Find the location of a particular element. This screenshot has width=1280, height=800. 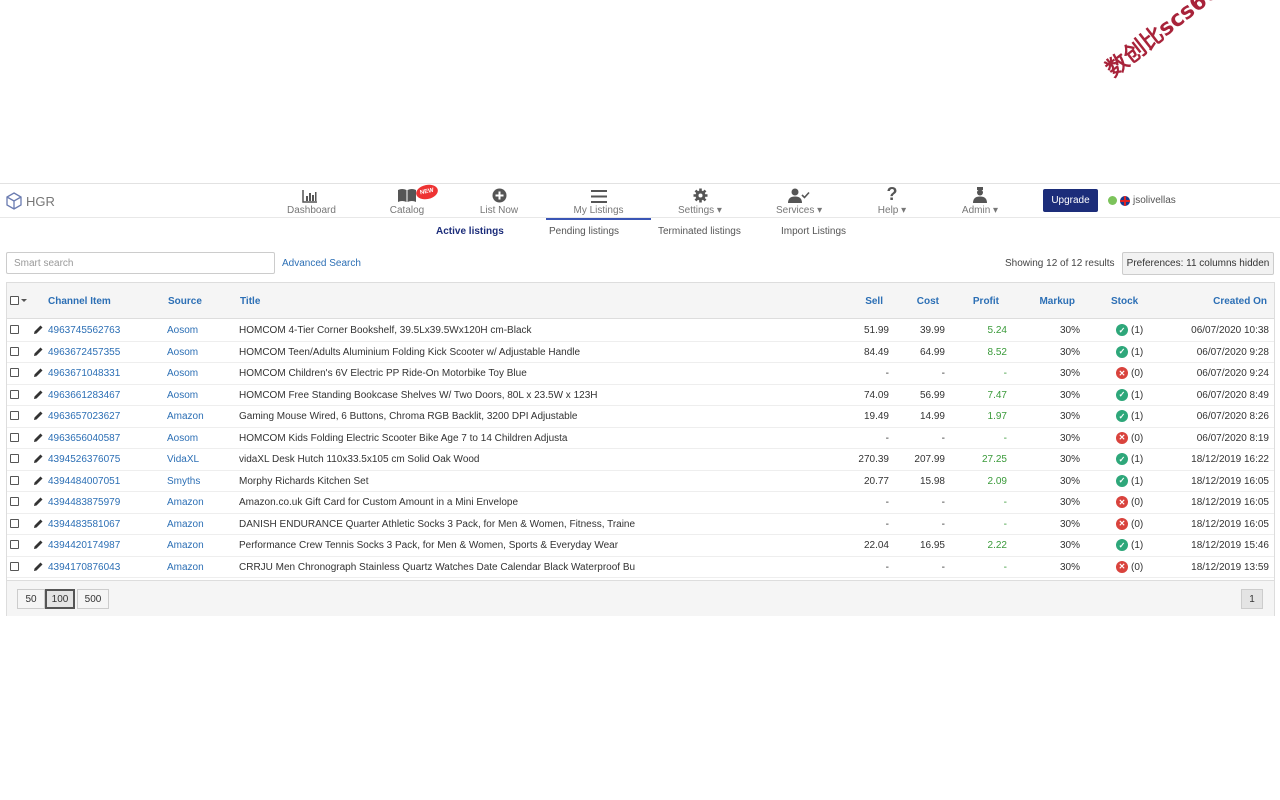

sell-price: 51.99 is located at coordinates (876, 330).